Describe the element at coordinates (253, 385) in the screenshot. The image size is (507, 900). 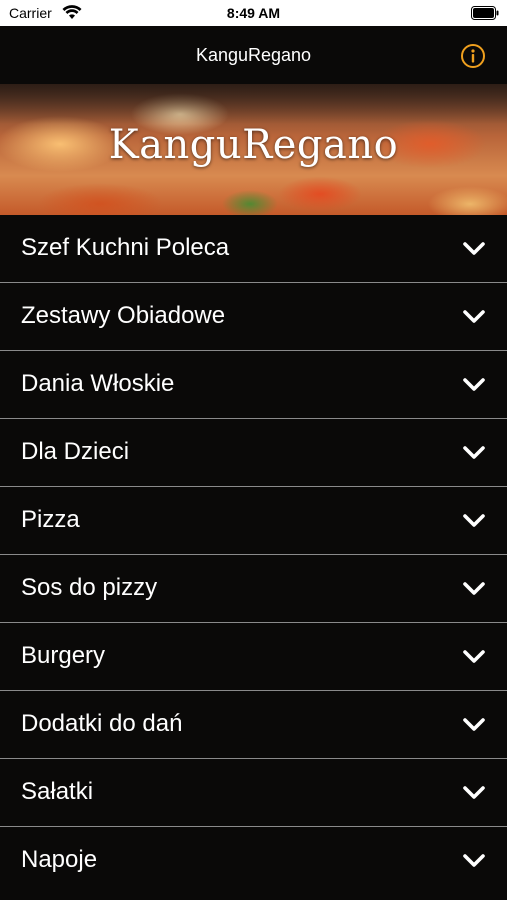
I see `menu-category-dania-wloskie: Dania Włoskie` at that location.